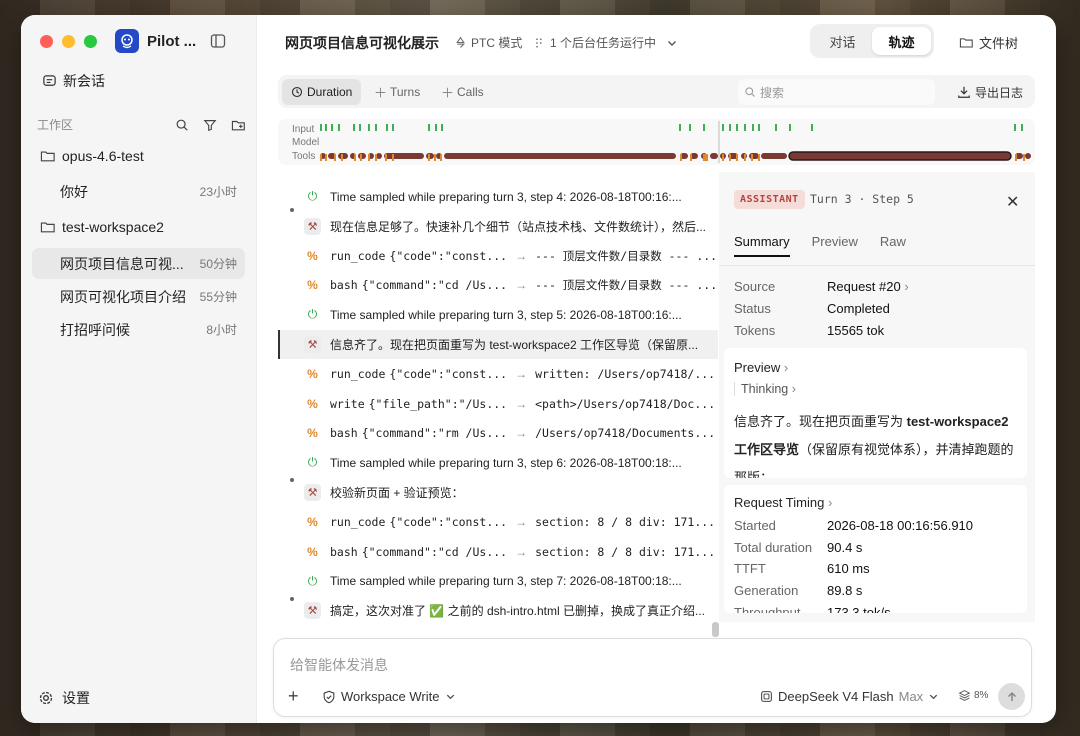  I want to click on summary-key: Status, so click(752, 308).